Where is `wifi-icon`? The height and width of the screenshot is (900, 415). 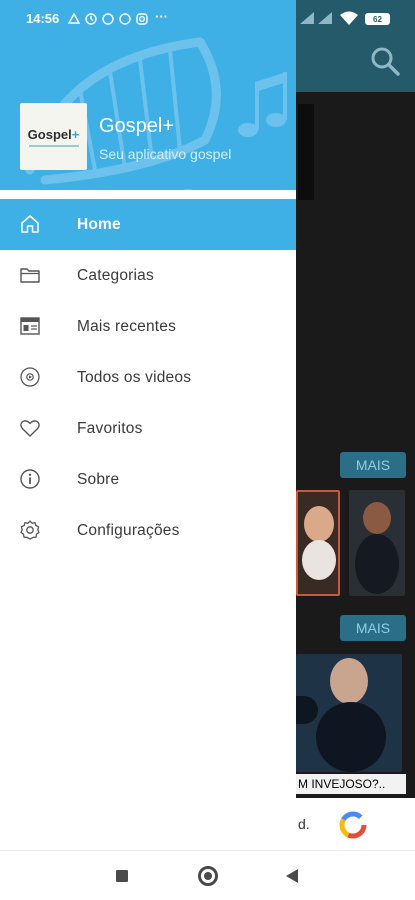
wifi-icon is located at coordinates (349, 18).